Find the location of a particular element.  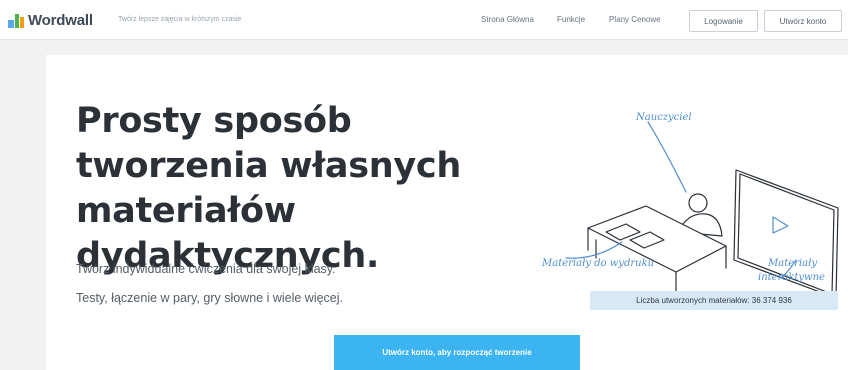

nav-home-link: Strona Główna is located at coordinates (507, 19).